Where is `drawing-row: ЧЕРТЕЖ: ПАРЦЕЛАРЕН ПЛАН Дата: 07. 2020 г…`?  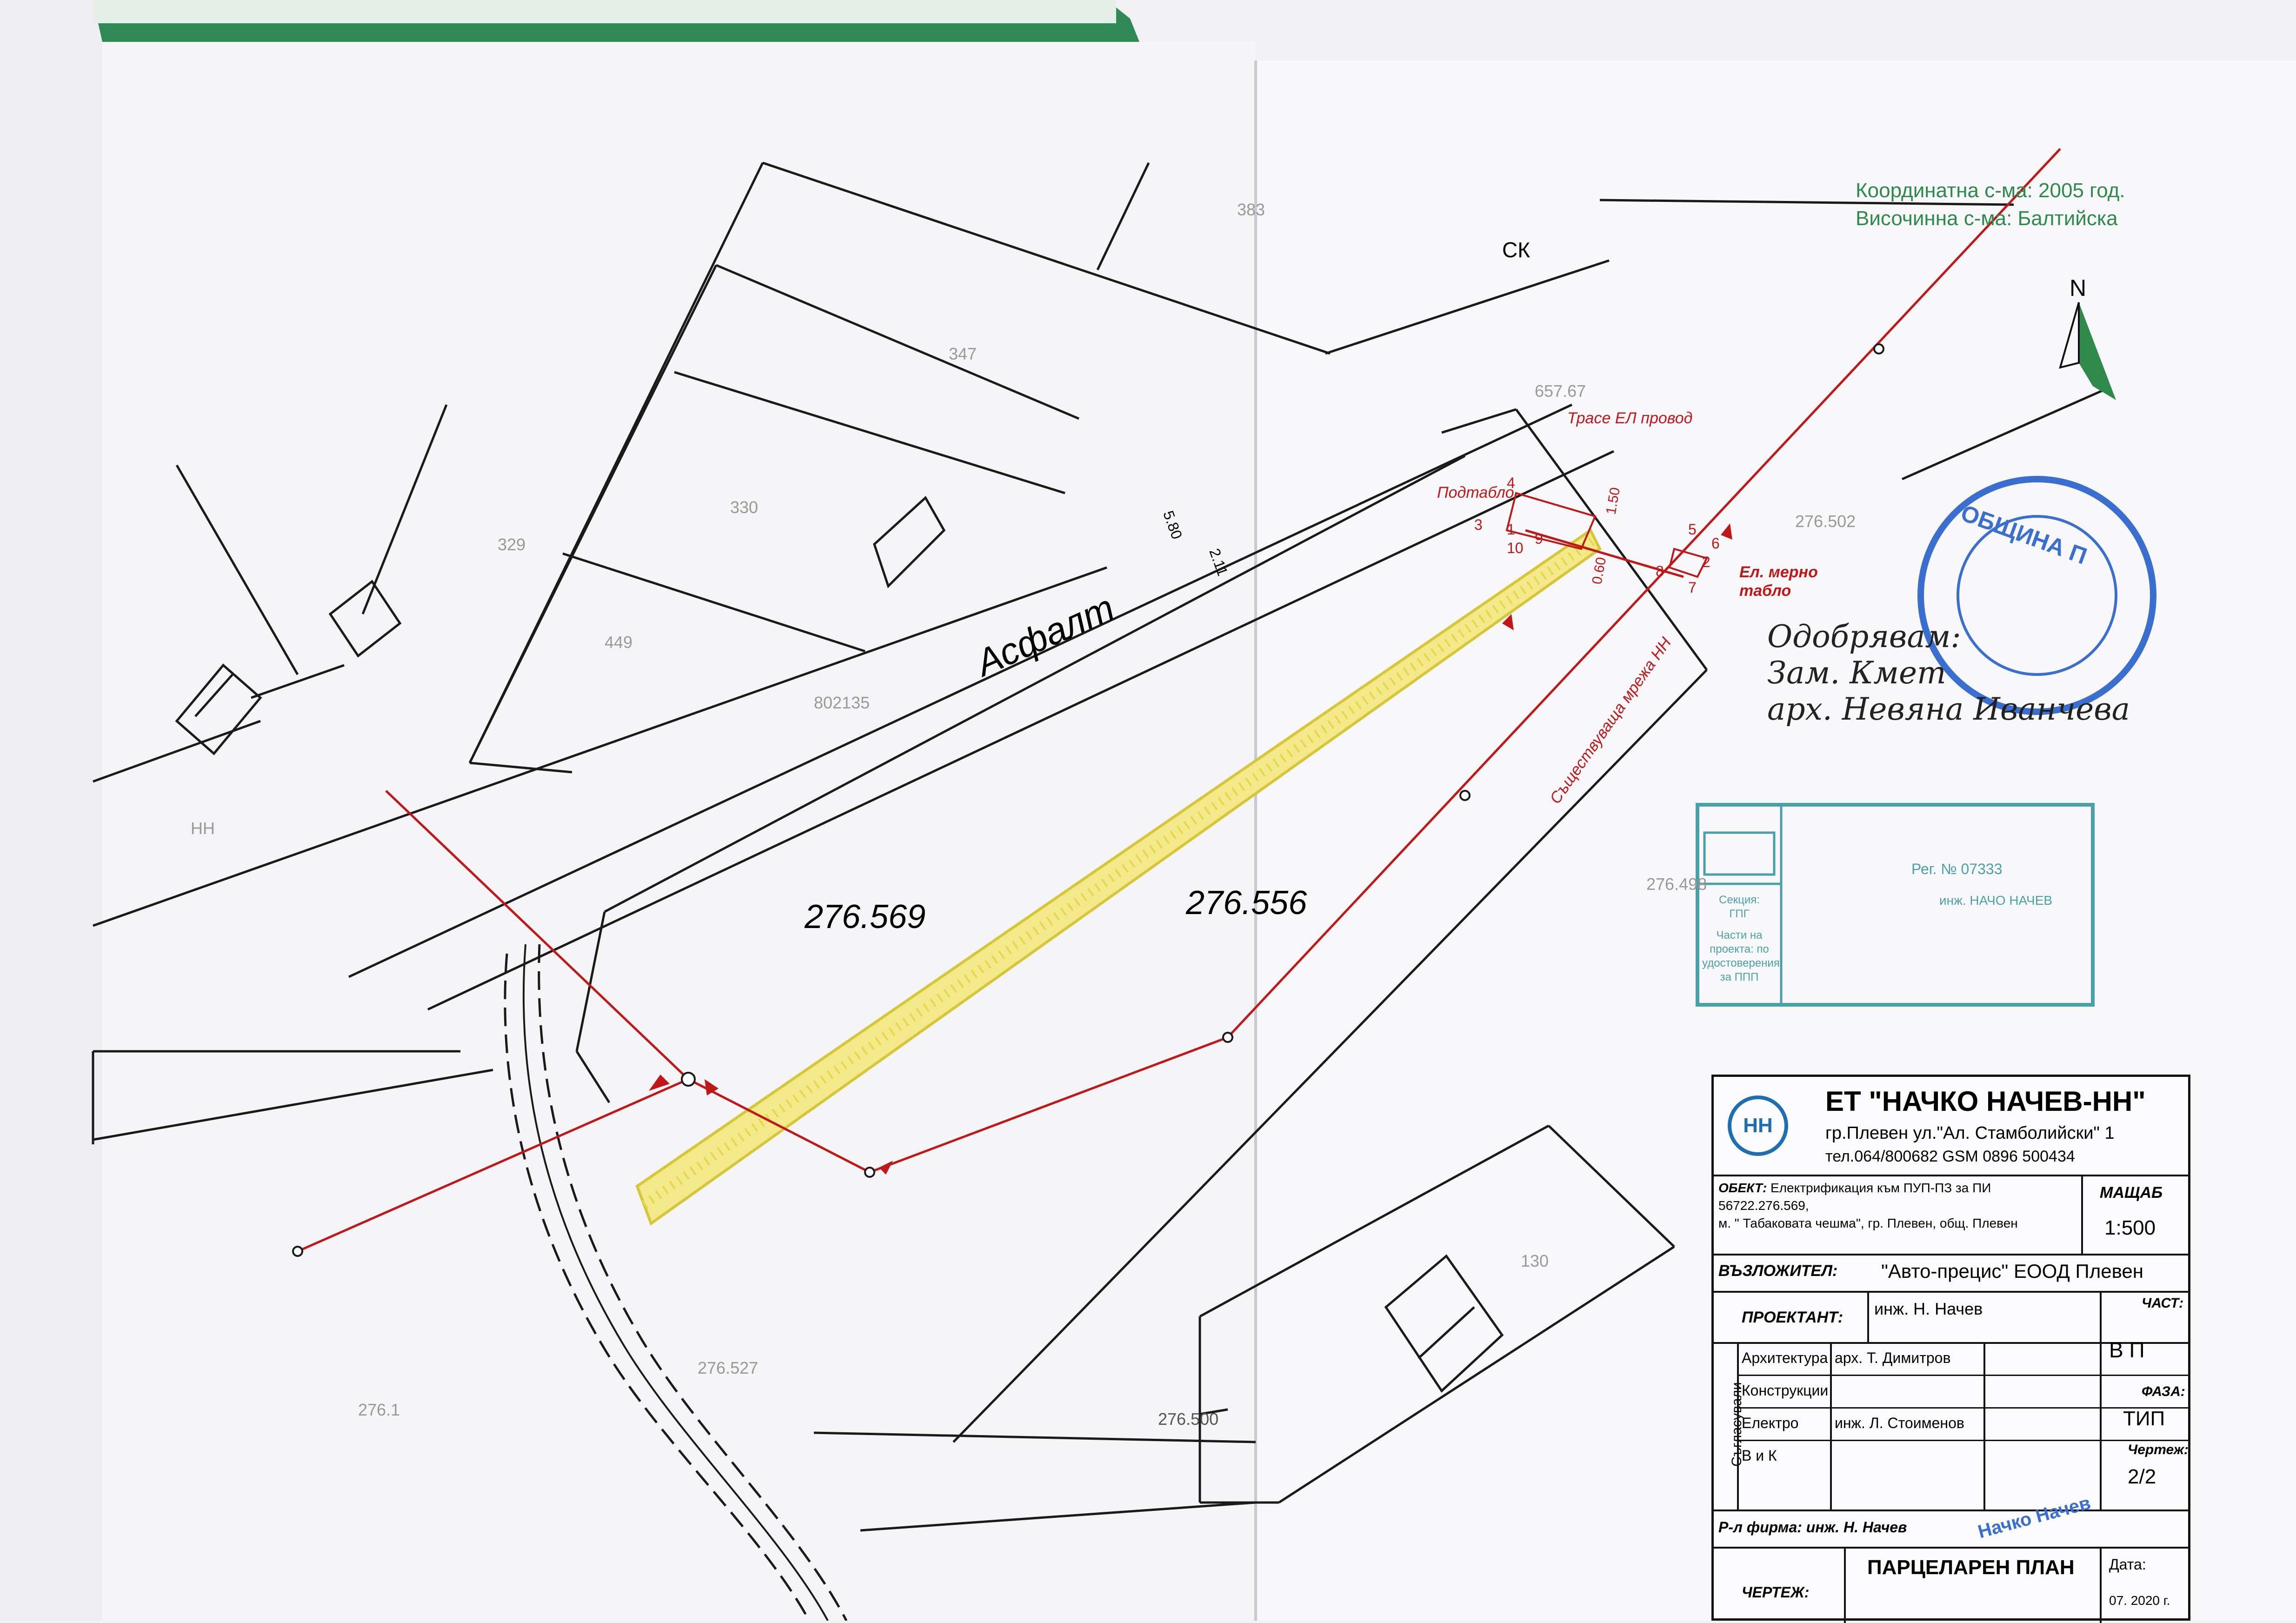 drawing-row: ЧЕРТЕЖ: ПАРЦЕЛАРЕН ПЛАН Дата: 07. 2020 г… is located at coordinates (1951, 1585).